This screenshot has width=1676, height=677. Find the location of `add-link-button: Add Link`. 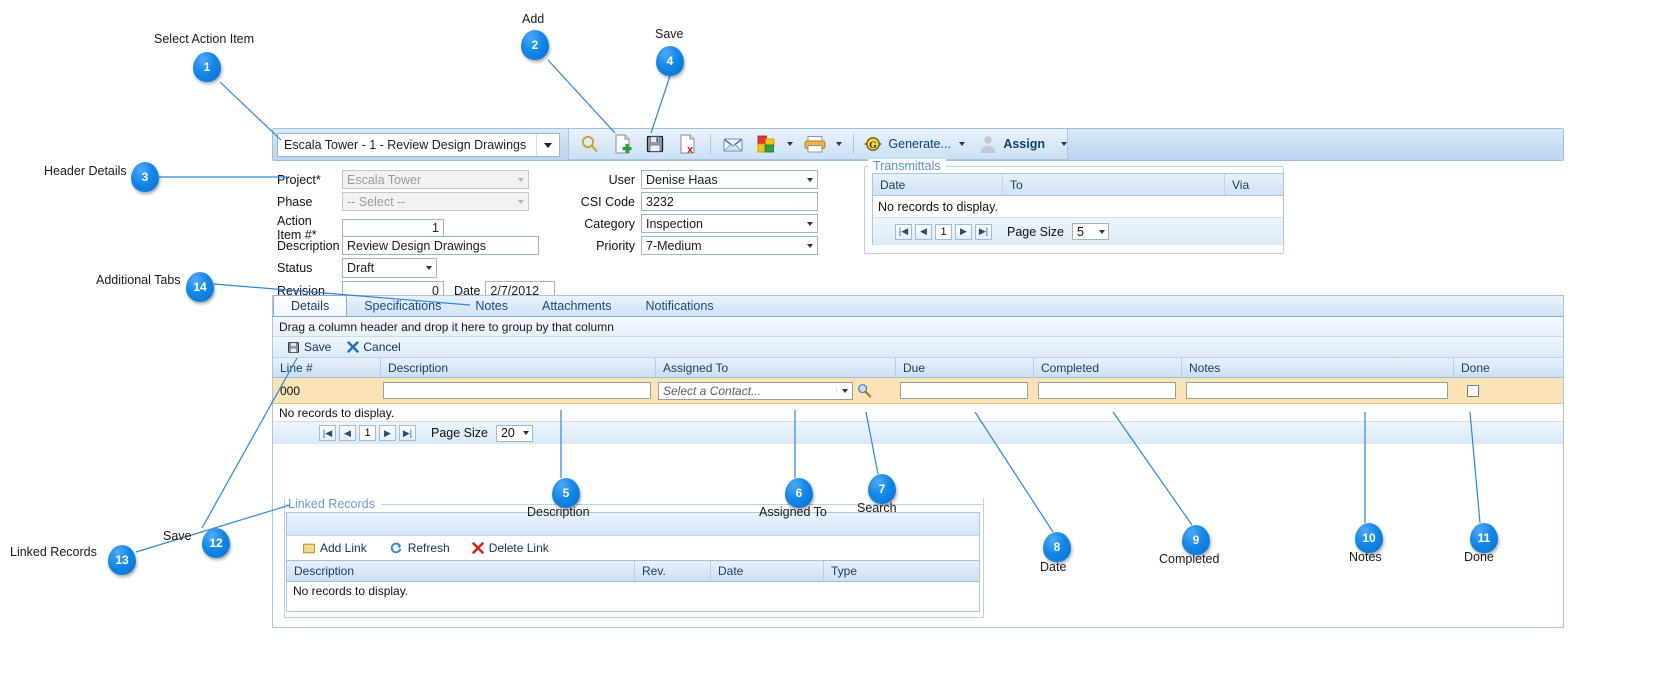

add-link-button: Add Link is located at coordinates (335, 548).